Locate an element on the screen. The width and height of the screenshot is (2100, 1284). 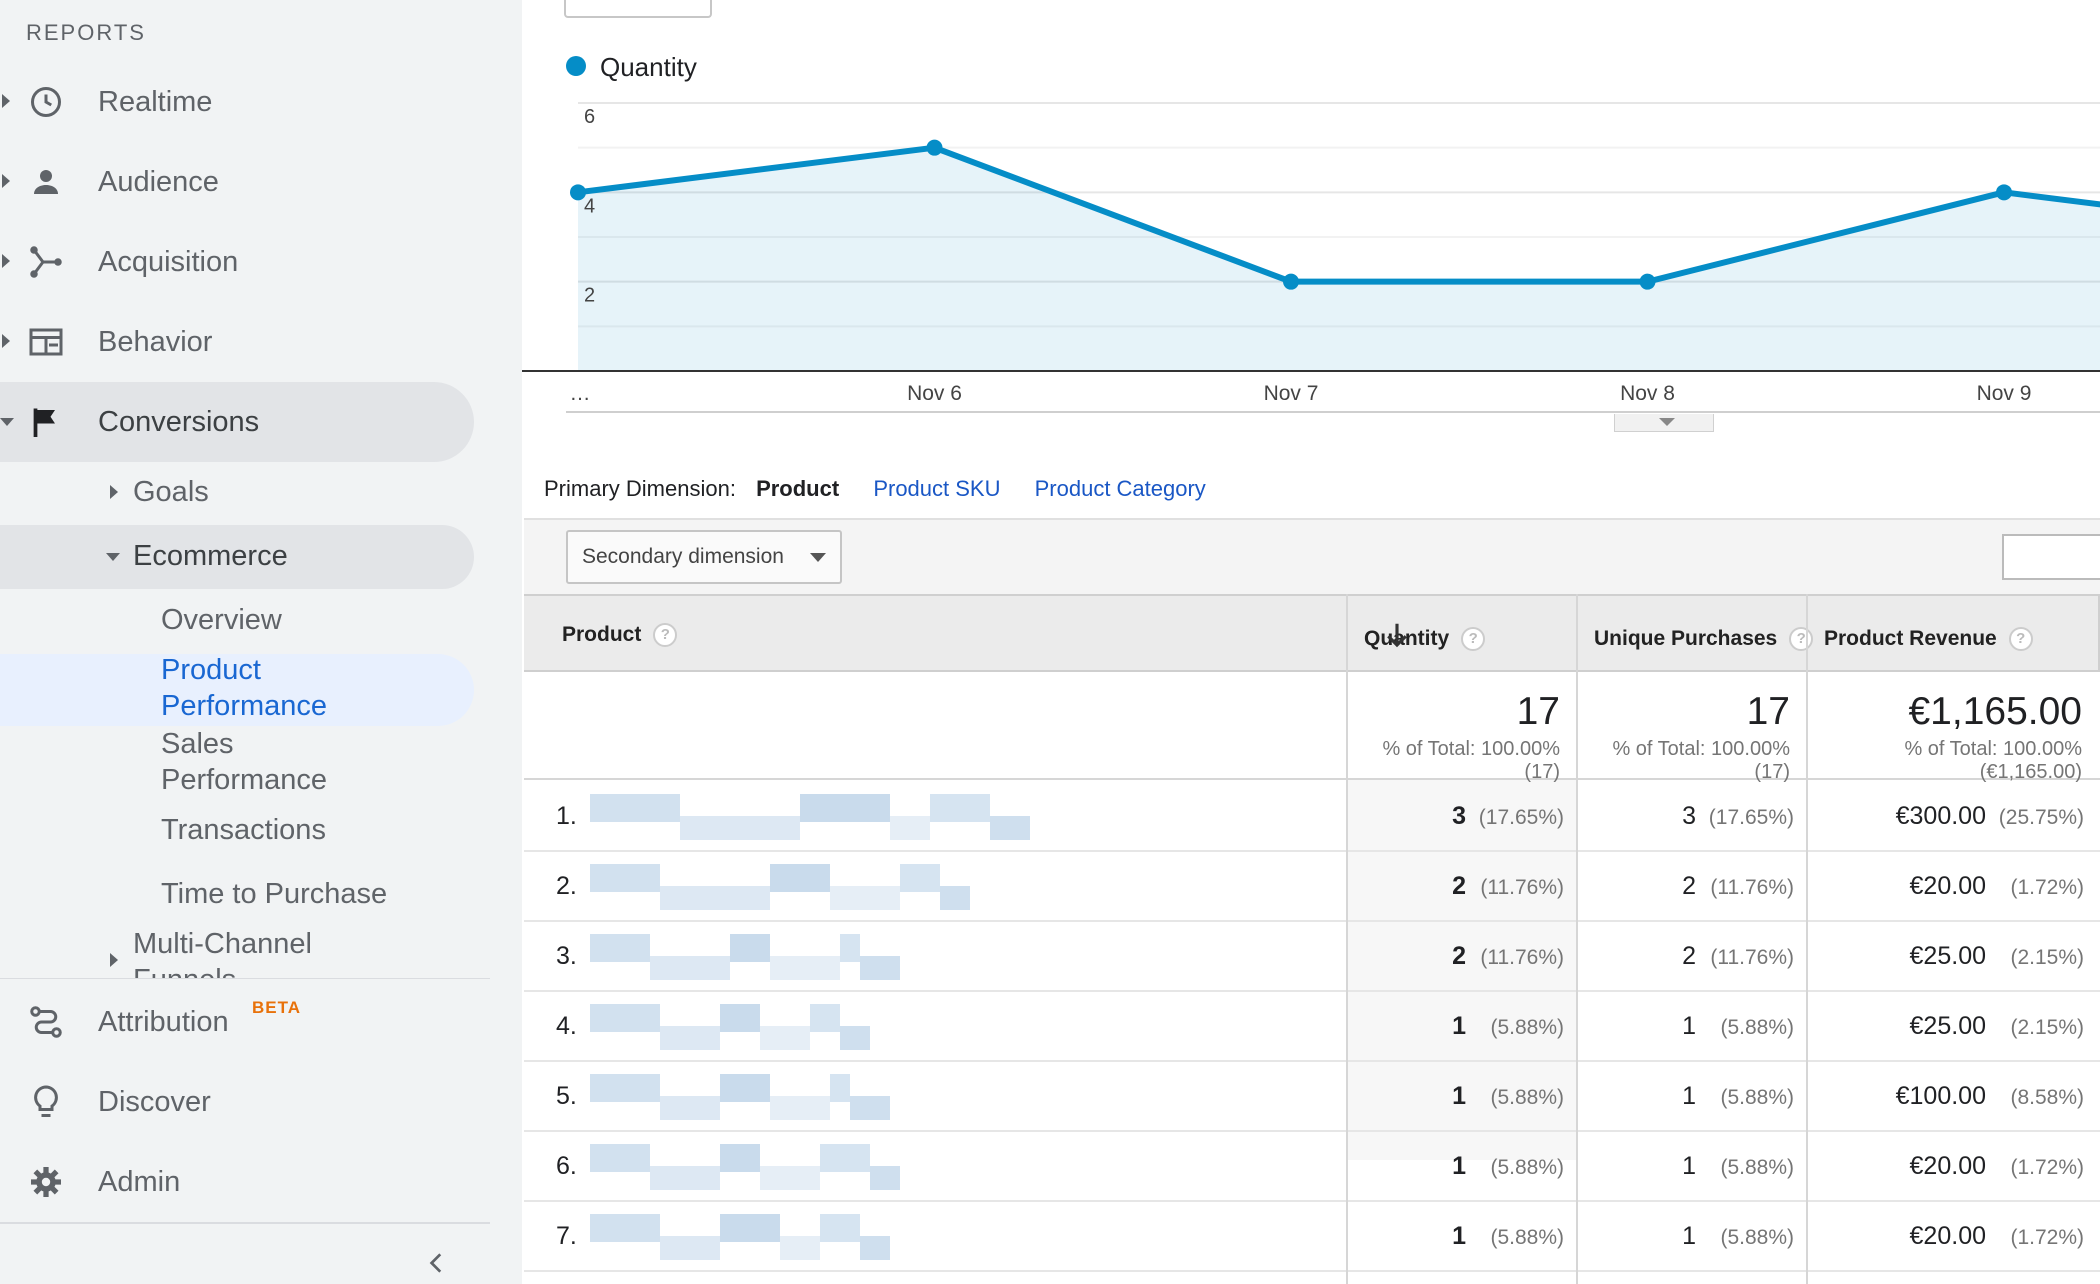
y-tick-label: 2 is located at coordinates (589, 296).